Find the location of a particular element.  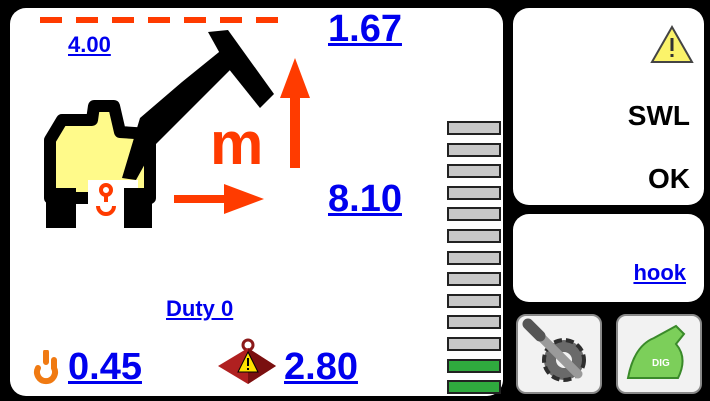

dig-mode-button: DIG is located at coordinates (659, 354).